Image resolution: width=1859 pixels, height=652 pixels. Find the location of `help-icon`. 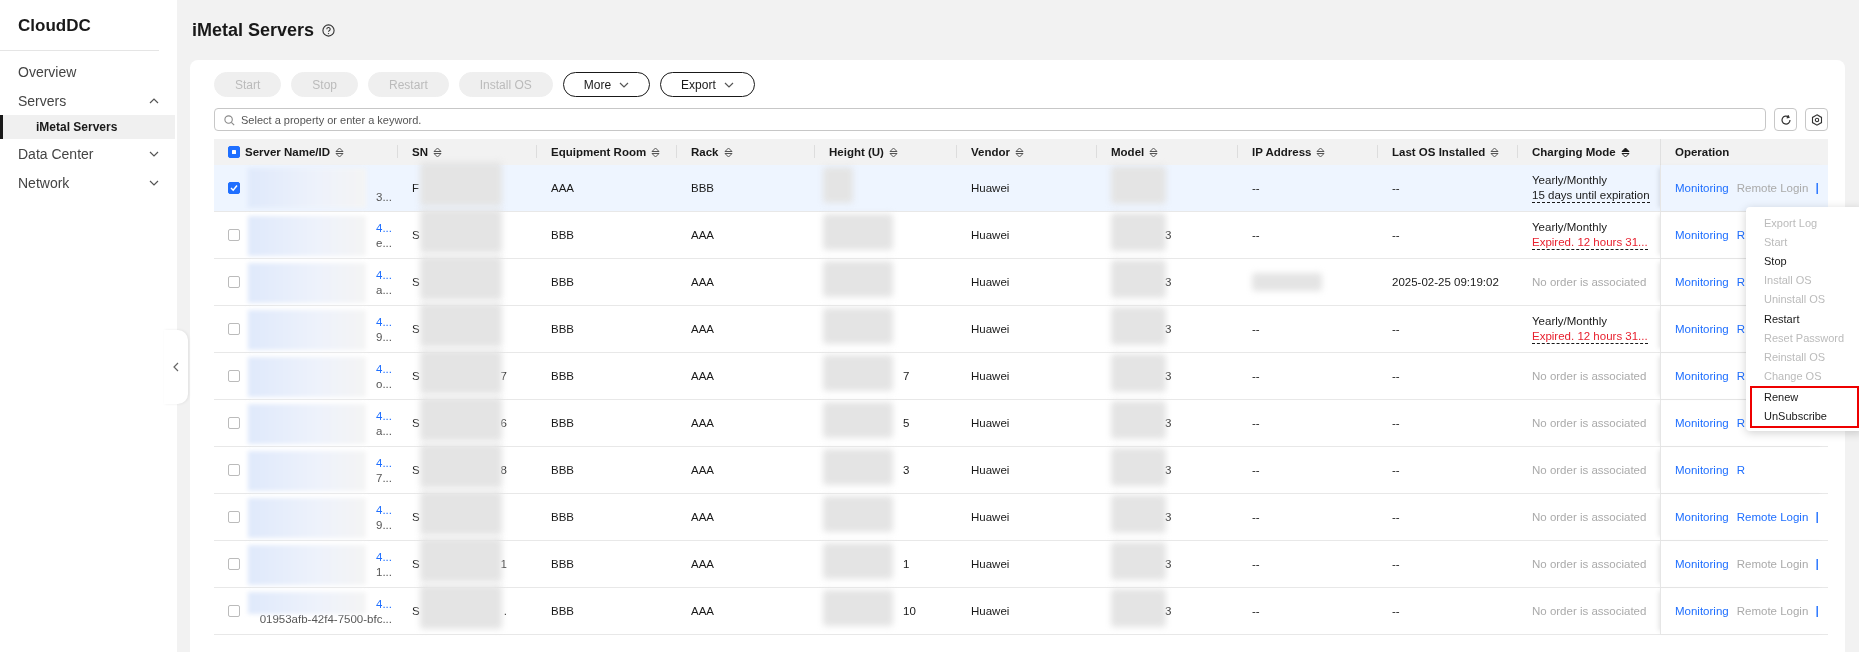

help-icon is located at coordinates (329, 30).